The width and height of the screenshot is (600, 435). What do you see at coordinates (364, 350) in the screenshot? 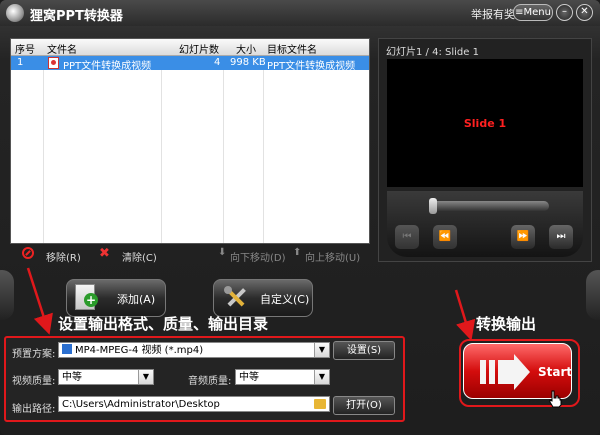
I see `settings-button: 设置(S)` at bounding box center [364, 350].